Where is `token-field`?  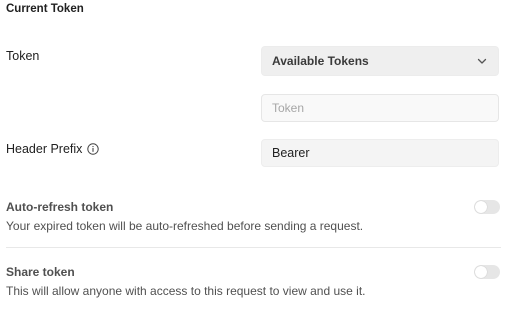 token-field is located at coordinates (380, 108).